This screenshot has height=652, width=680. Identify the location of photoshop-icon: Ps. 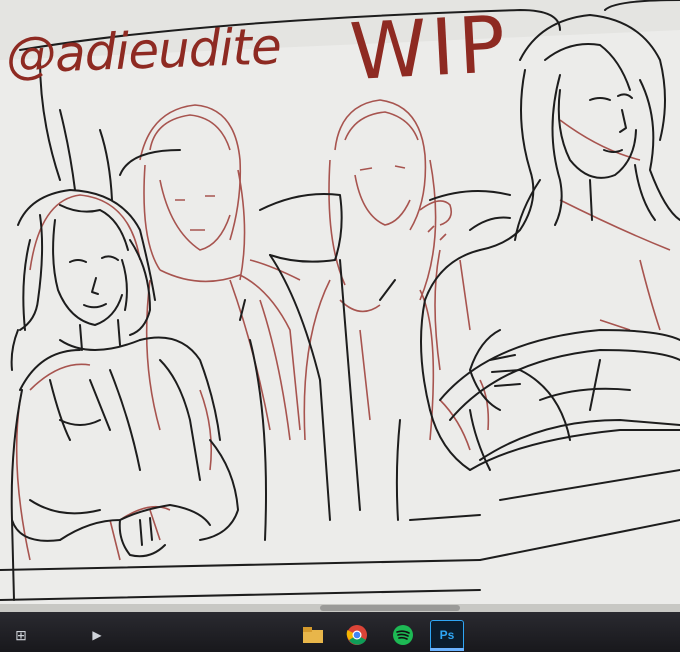
(447, 635).